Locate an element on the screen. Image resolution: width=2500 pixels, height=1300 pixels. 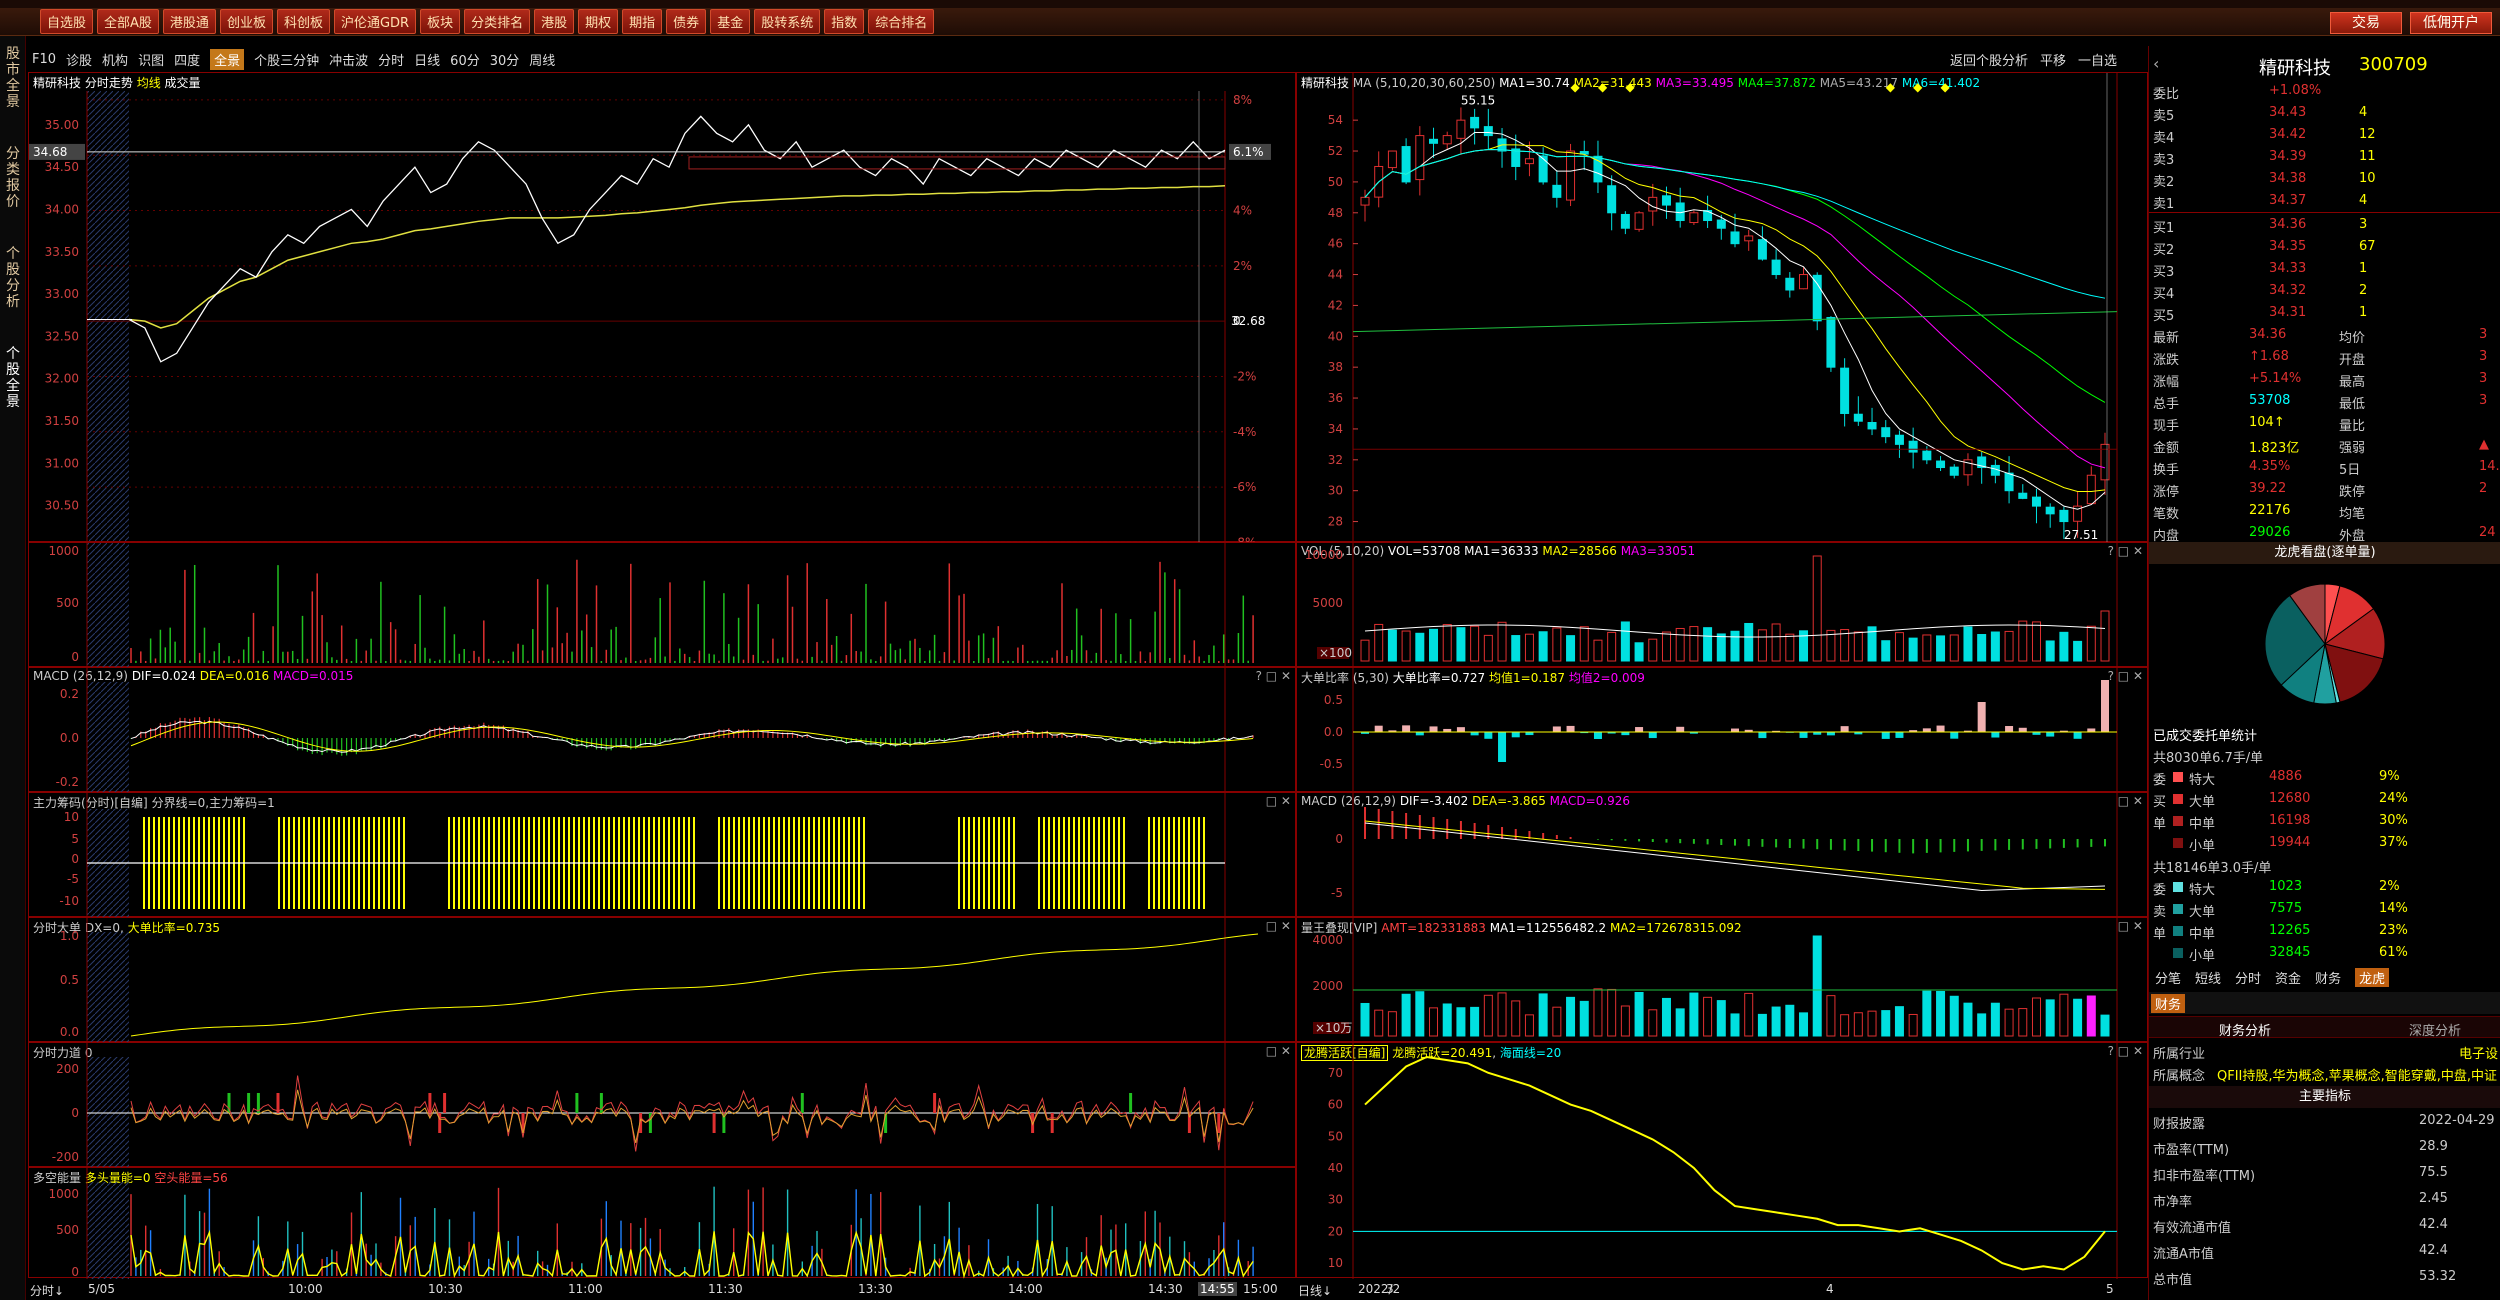
dkn-chart: 1000 500 0 is located at coordinates (663, 1223).